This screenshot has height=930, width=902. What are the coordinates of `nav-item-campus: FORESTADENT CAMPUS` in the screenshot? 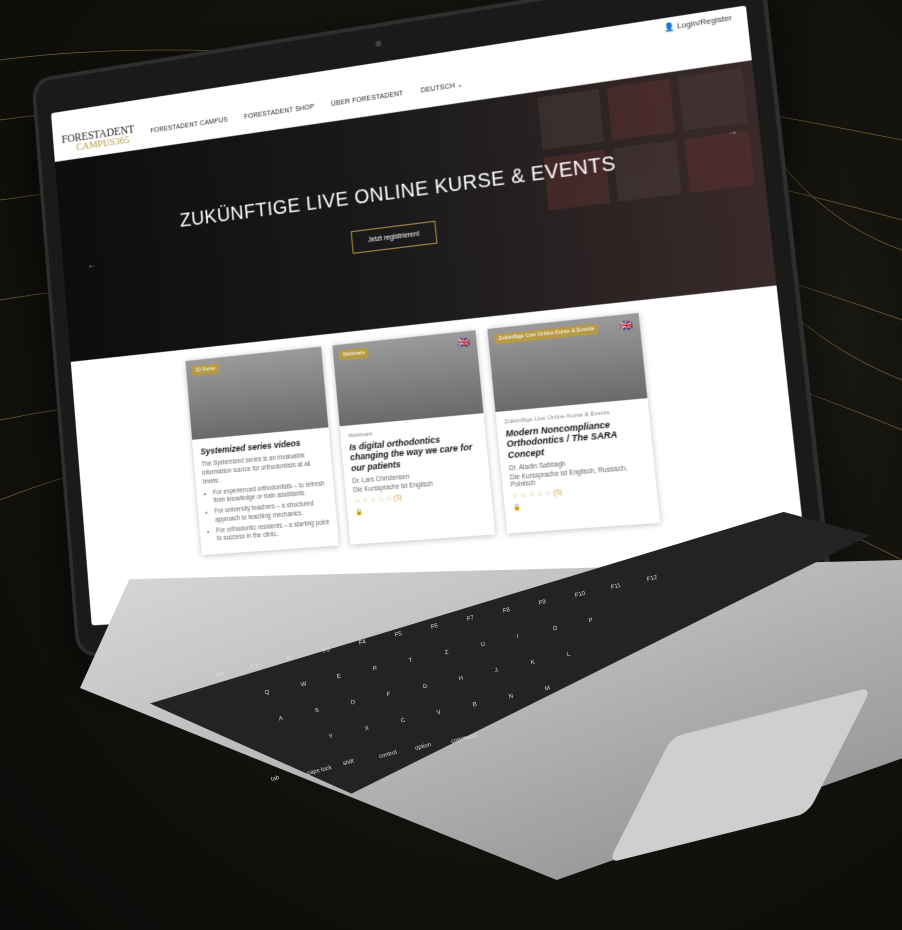 It's located at (189, 125).